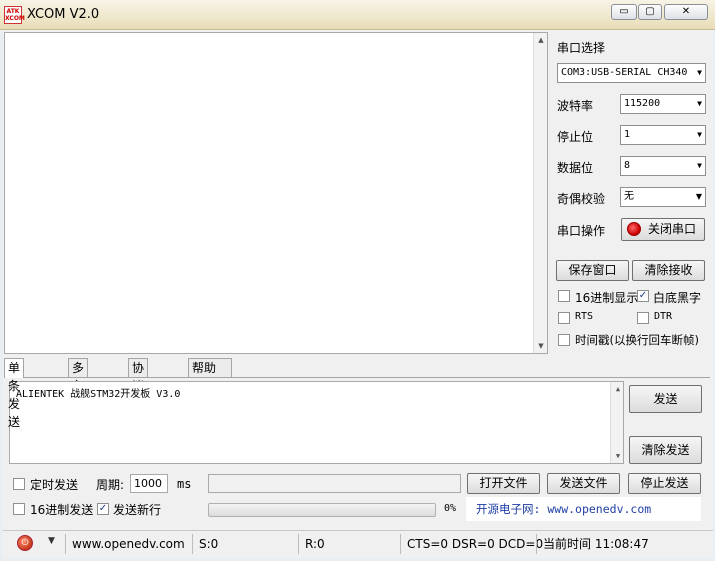 The image size is (715, 561). I want to click on send-textarea: ALIENTEK 战舰STM32开发板 V3.0 ▲ ▼, so click(316, 422).